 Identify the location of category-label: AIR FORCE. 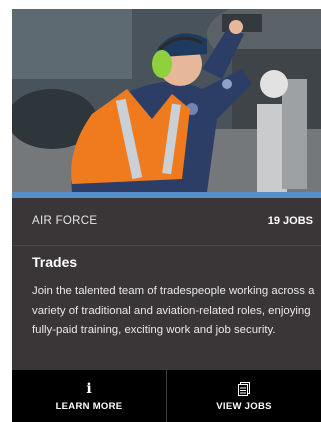
(65, 221).